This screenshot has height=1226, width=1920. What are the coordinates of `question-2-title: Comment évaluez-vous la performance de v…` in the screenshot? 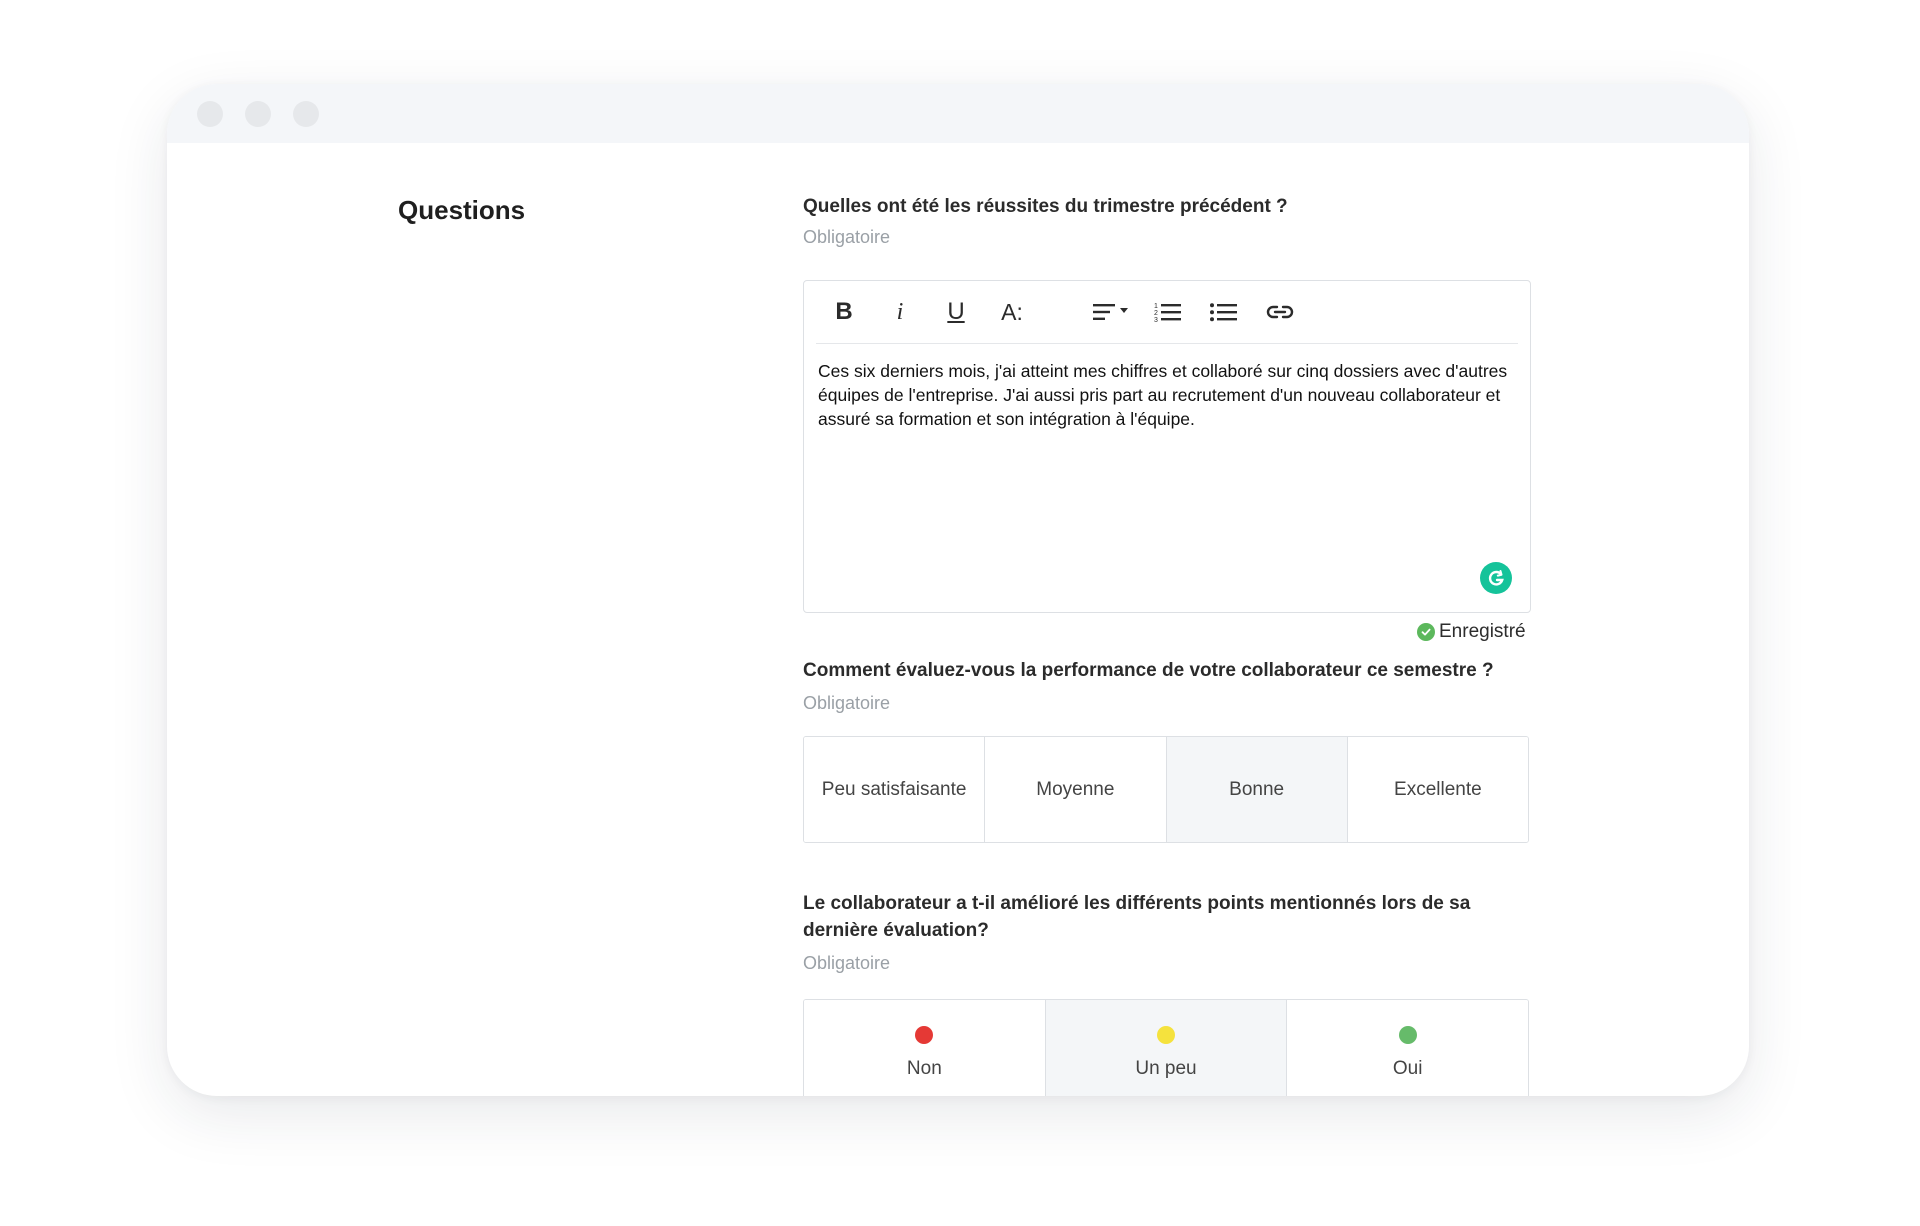 It's located at (1148, 670).